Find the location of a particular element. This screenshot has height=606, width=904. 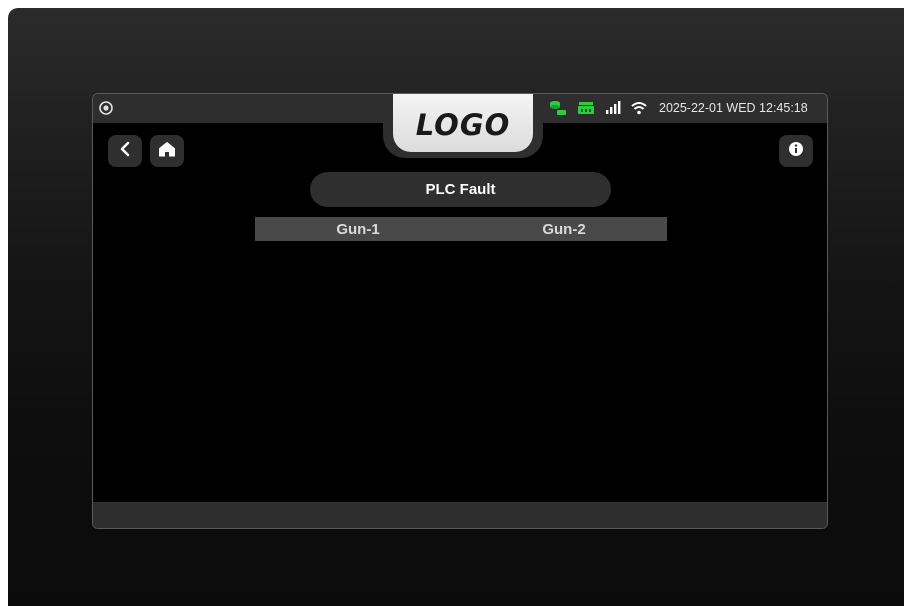

chevron-left-icon is located at coordinates (125, 151).